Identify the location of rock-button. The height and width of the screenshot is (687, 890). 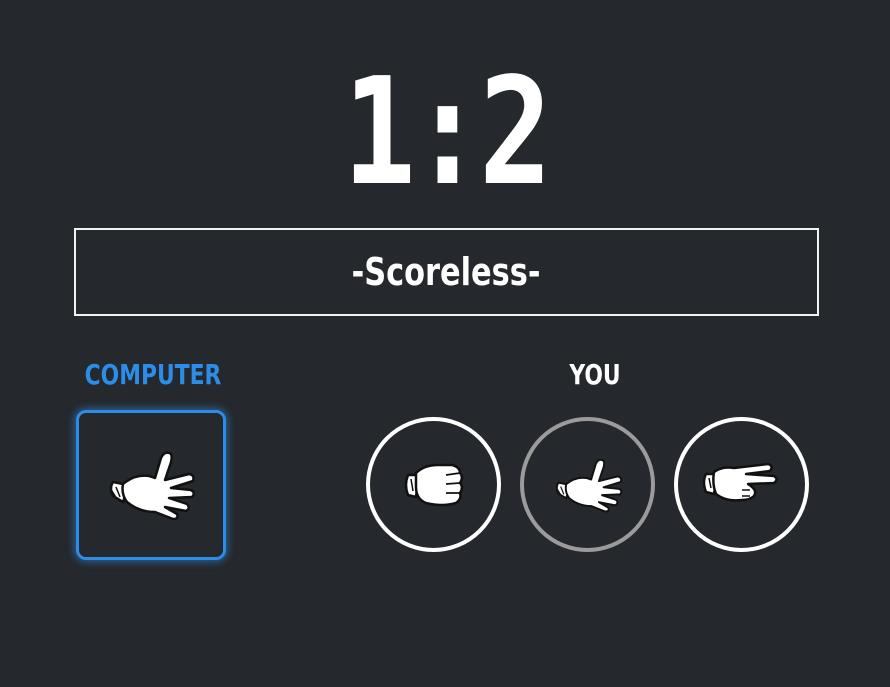
(433, 484).